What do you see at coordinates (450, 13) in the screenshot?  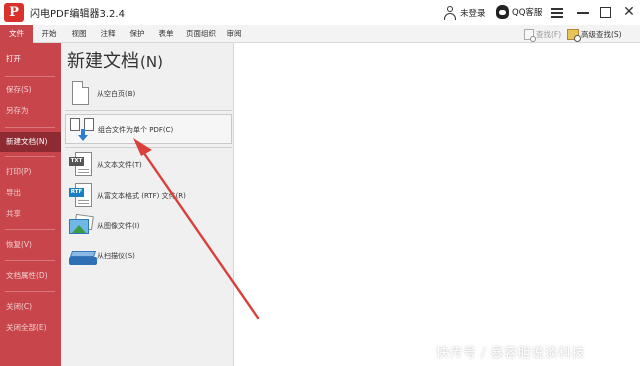 I see `user-icon` at bounding box center [450, 13].